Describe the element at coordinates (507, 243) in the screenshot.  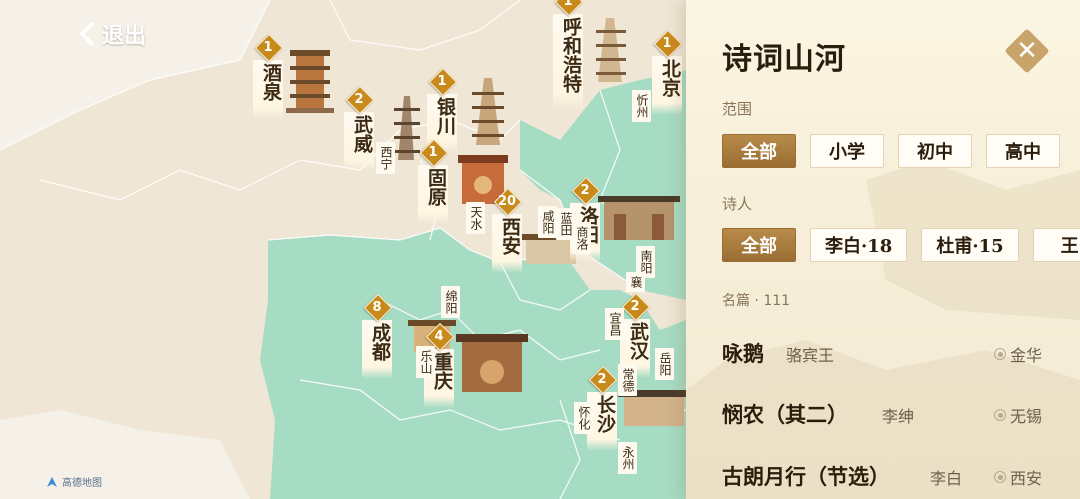
I see `city-name: 西安` at that location.